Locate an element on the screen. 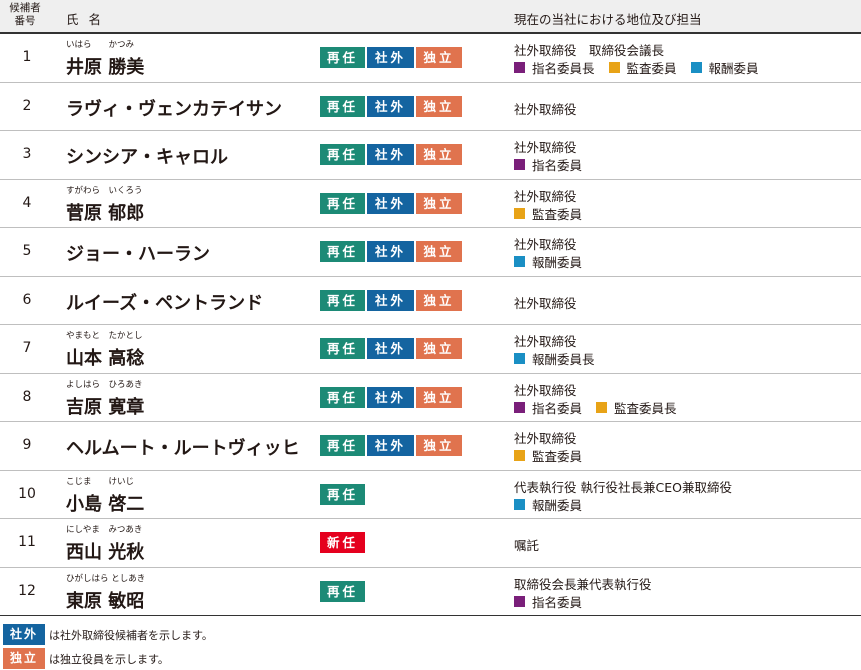  candidate-number: 10 is located at coordinates (27, 493).